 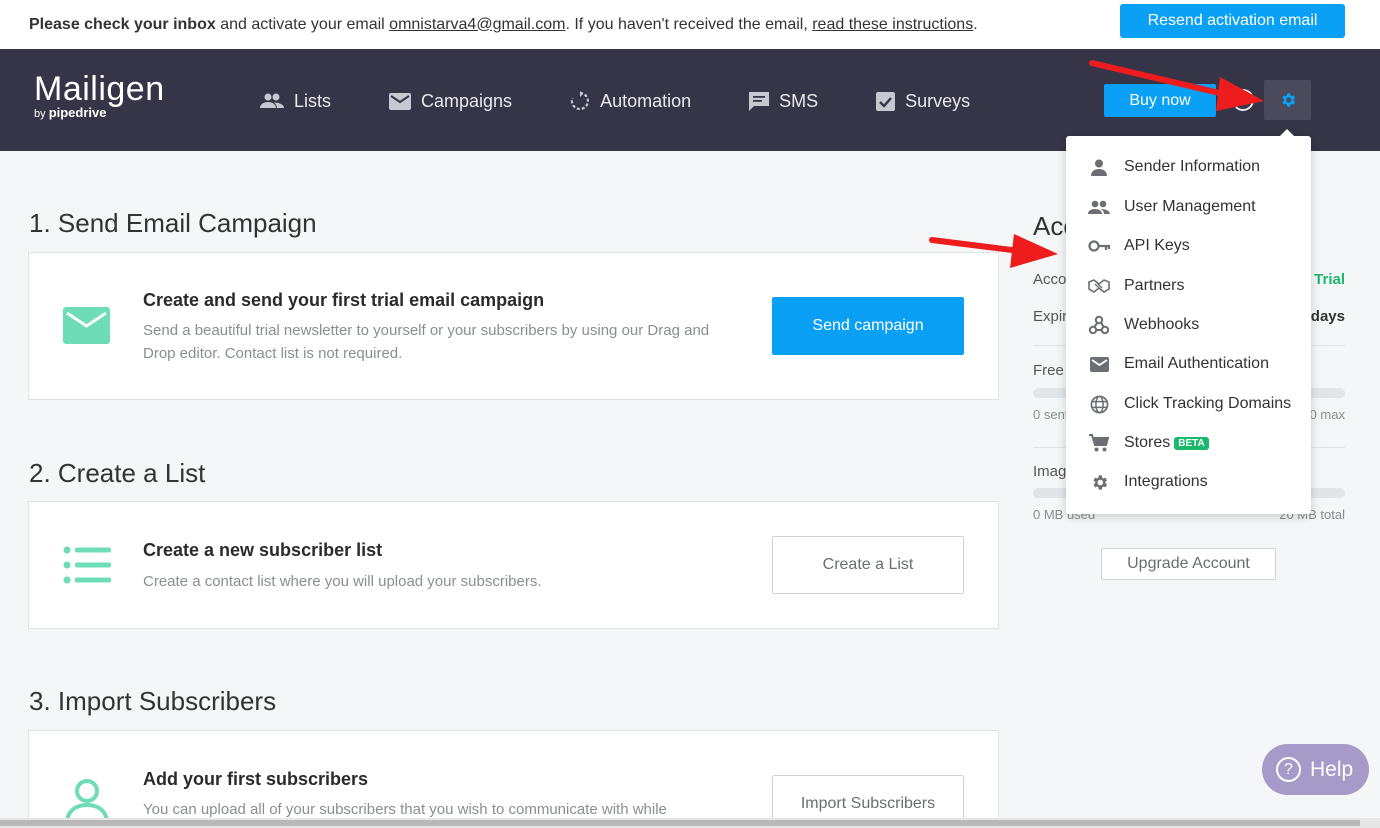 What do you see at coordinates (1099, 404) in the screenshot?
I see `globe-icon` at bounding box center [1099, 404].